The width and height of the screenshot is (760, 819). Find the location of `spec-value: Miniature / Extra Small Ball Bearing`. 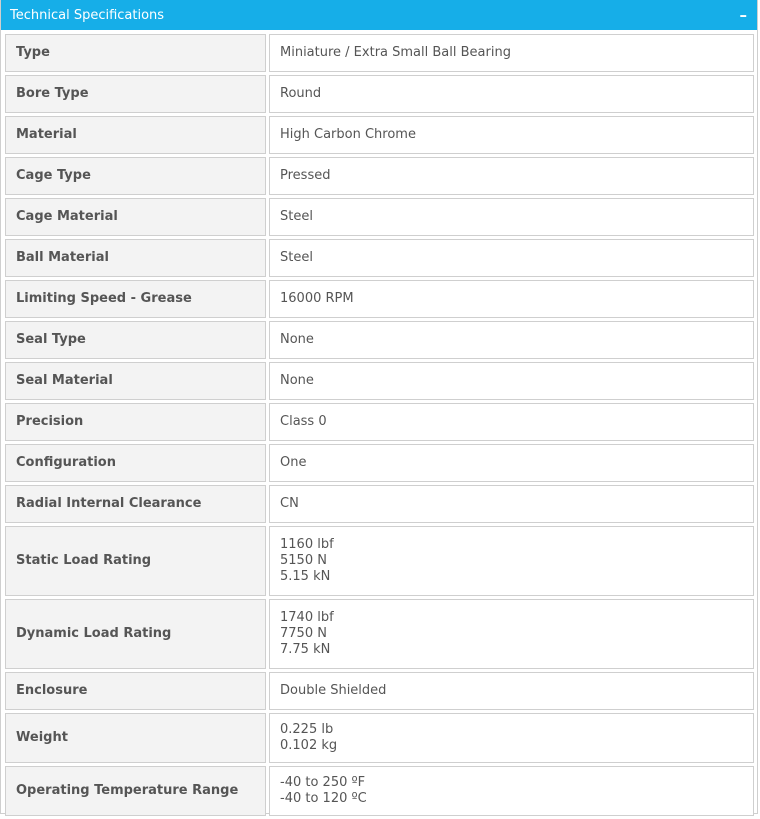

spec-value: Miniature / Extra Small Ball Bearing is located at coordinates (511, 53).